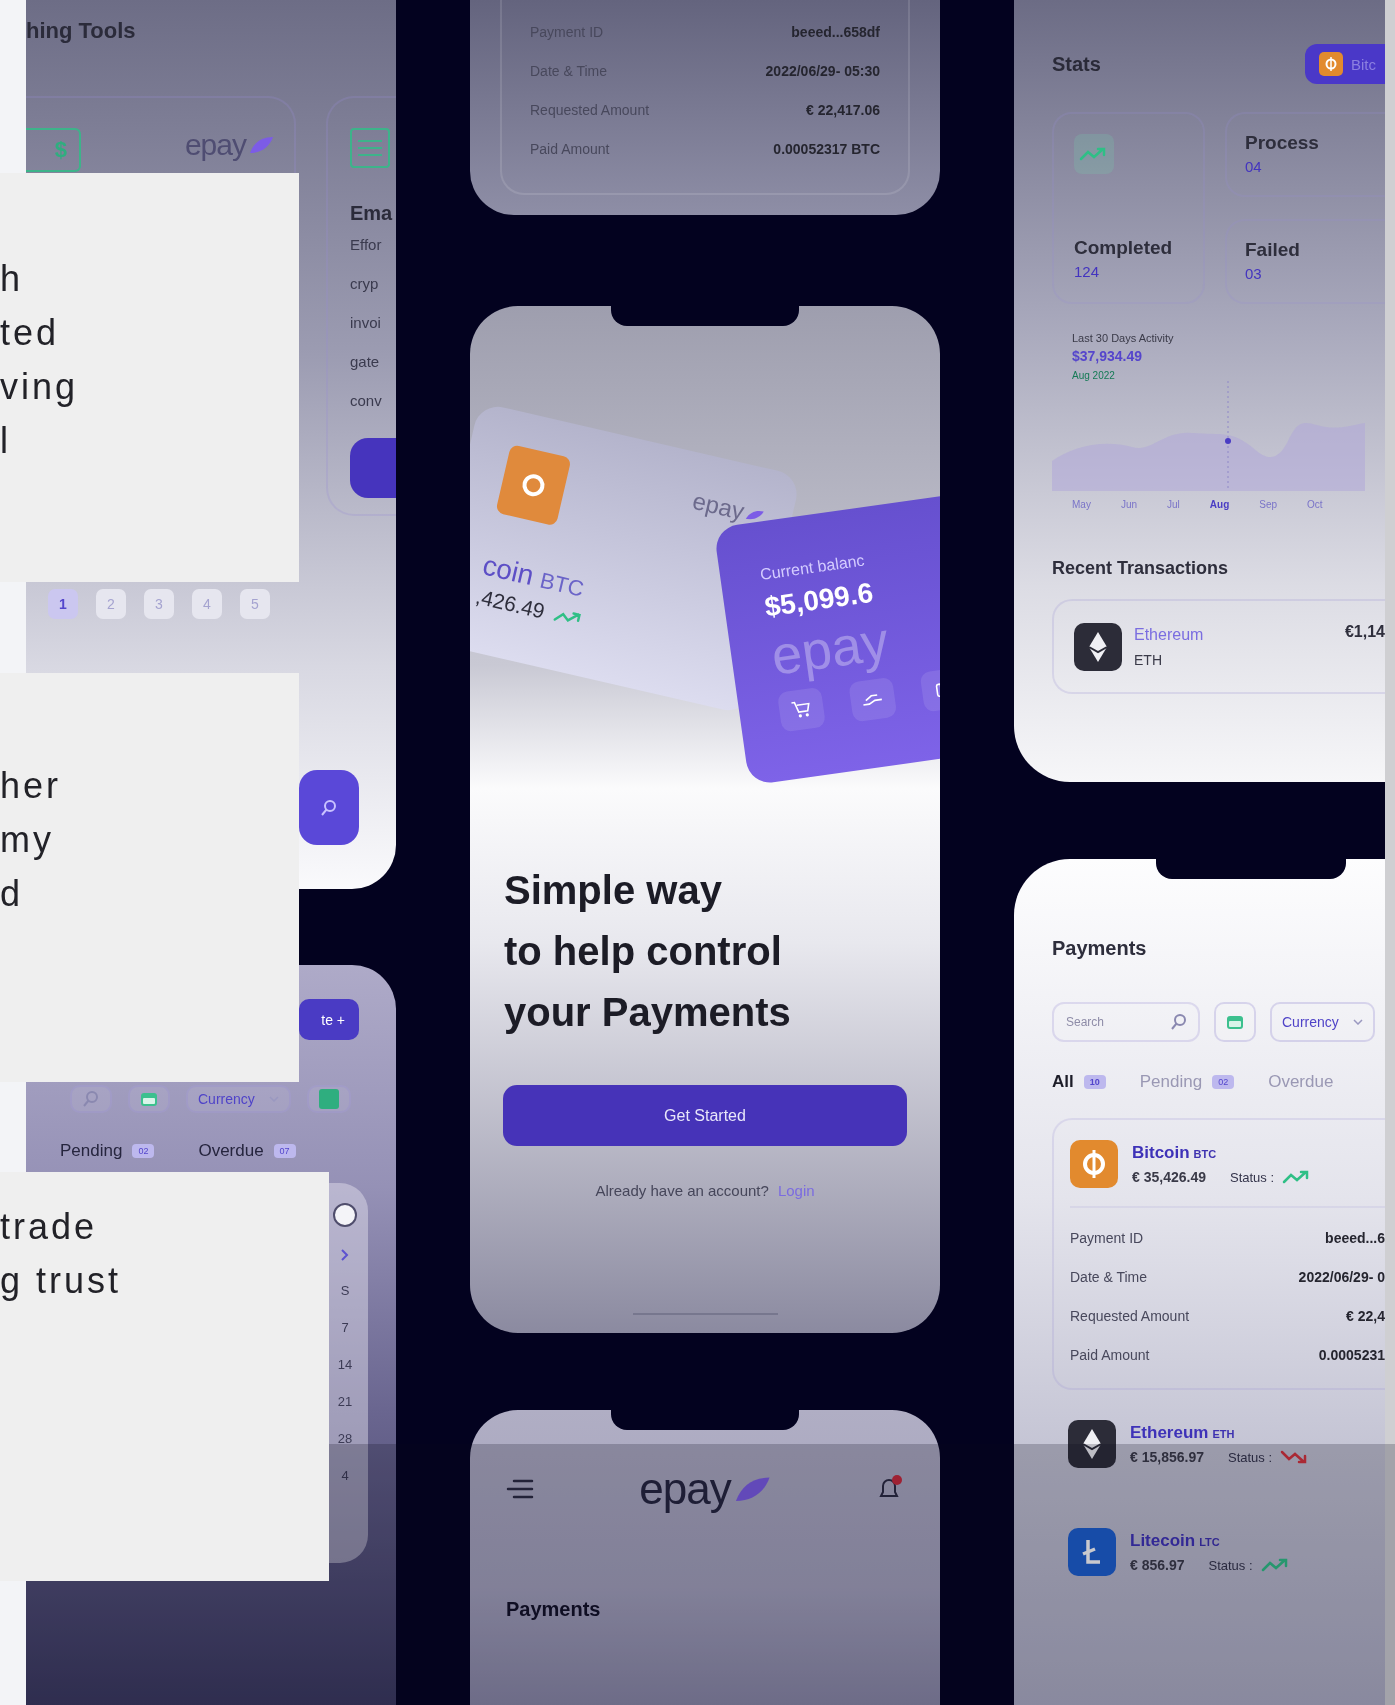 This screenshot has width=1395, height=1705. I want to click on coin-name: Bitcoin BTC, so click(1175, 1153).